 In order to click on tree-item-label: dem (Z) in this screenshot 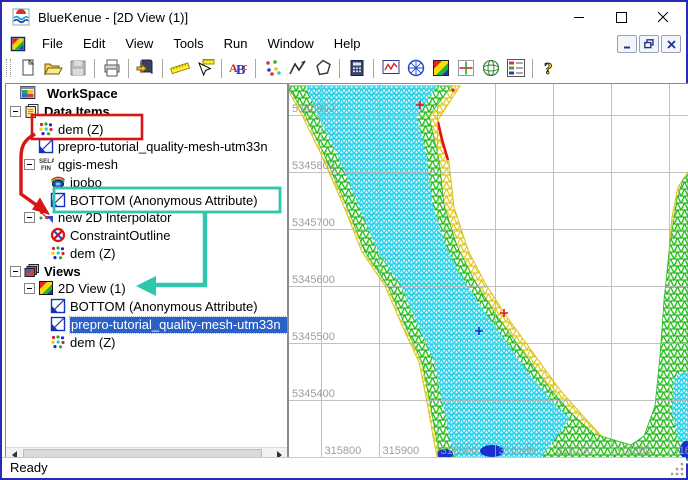, I will do `click(93, 342)`.